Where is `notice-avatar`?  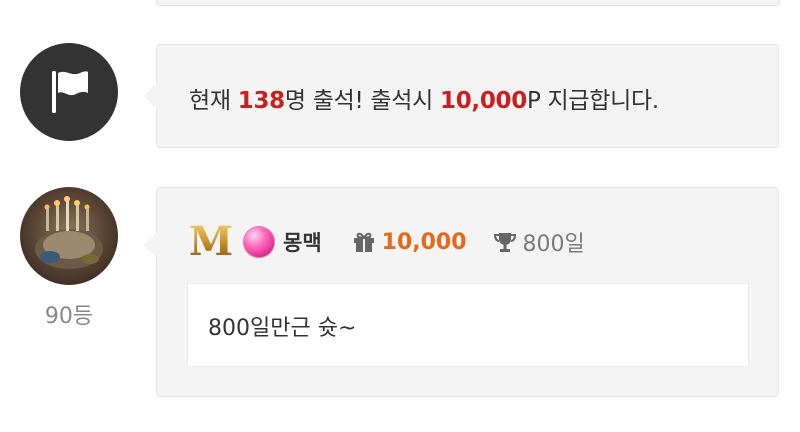
notice-avatar is located at coordinates (69, 92).